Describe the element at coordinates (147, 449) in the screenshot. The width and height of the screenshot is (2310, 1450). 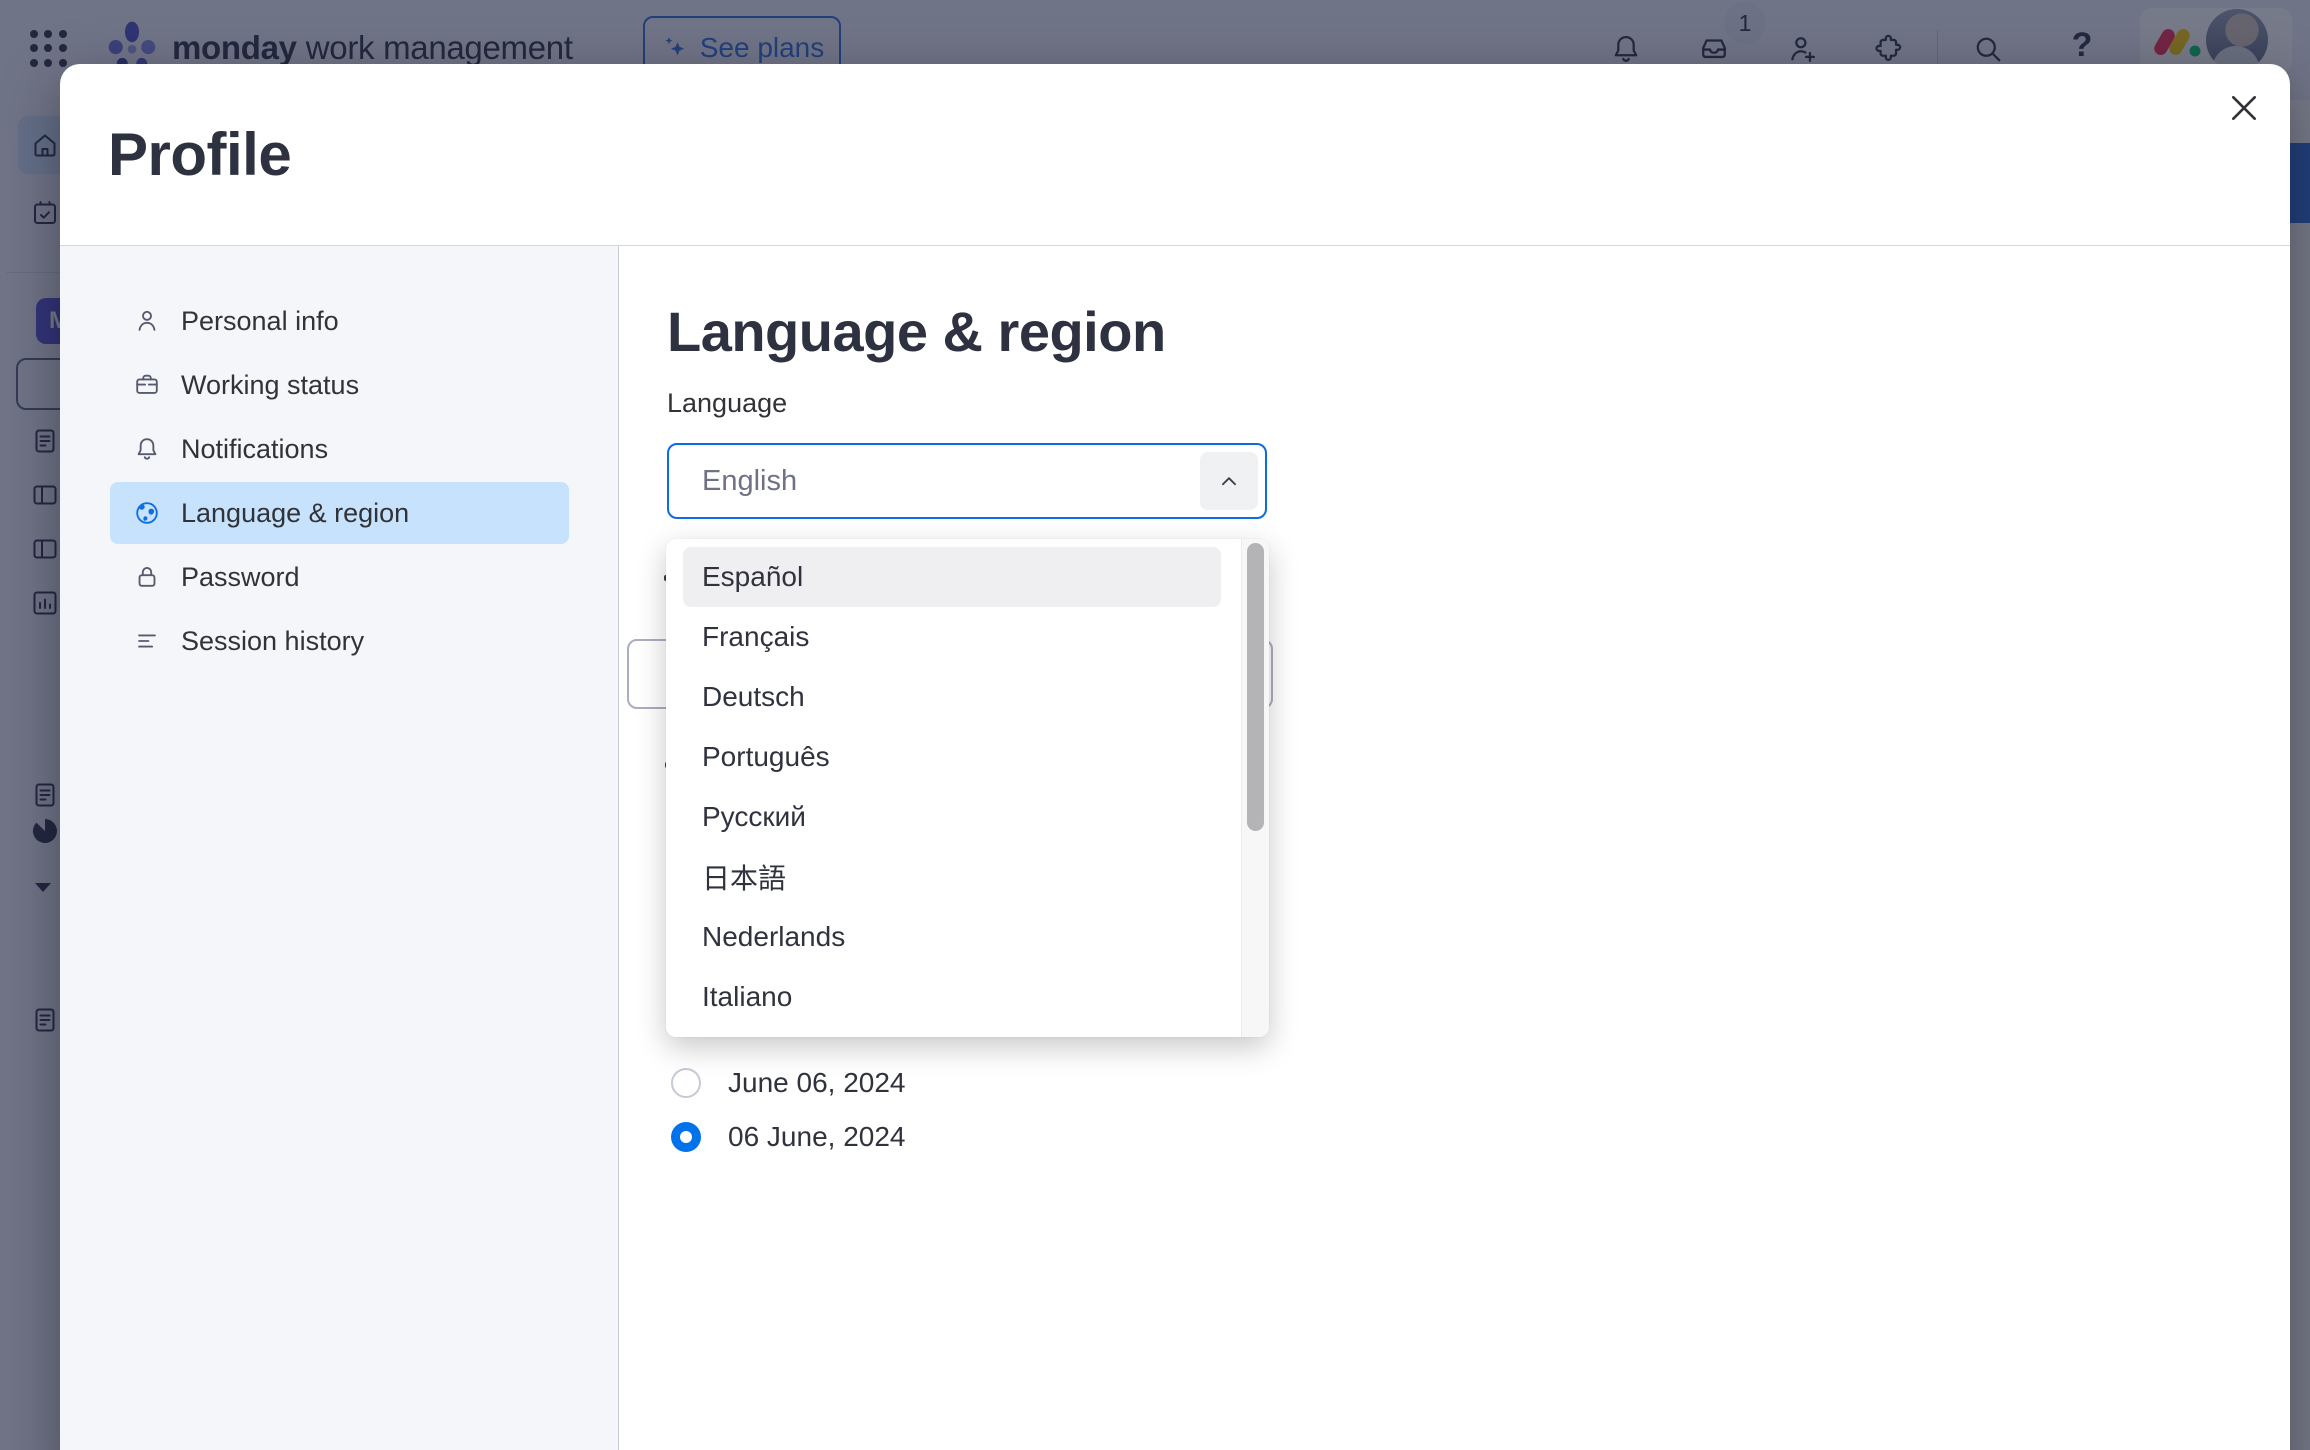
I see `bell-icon` at that location.